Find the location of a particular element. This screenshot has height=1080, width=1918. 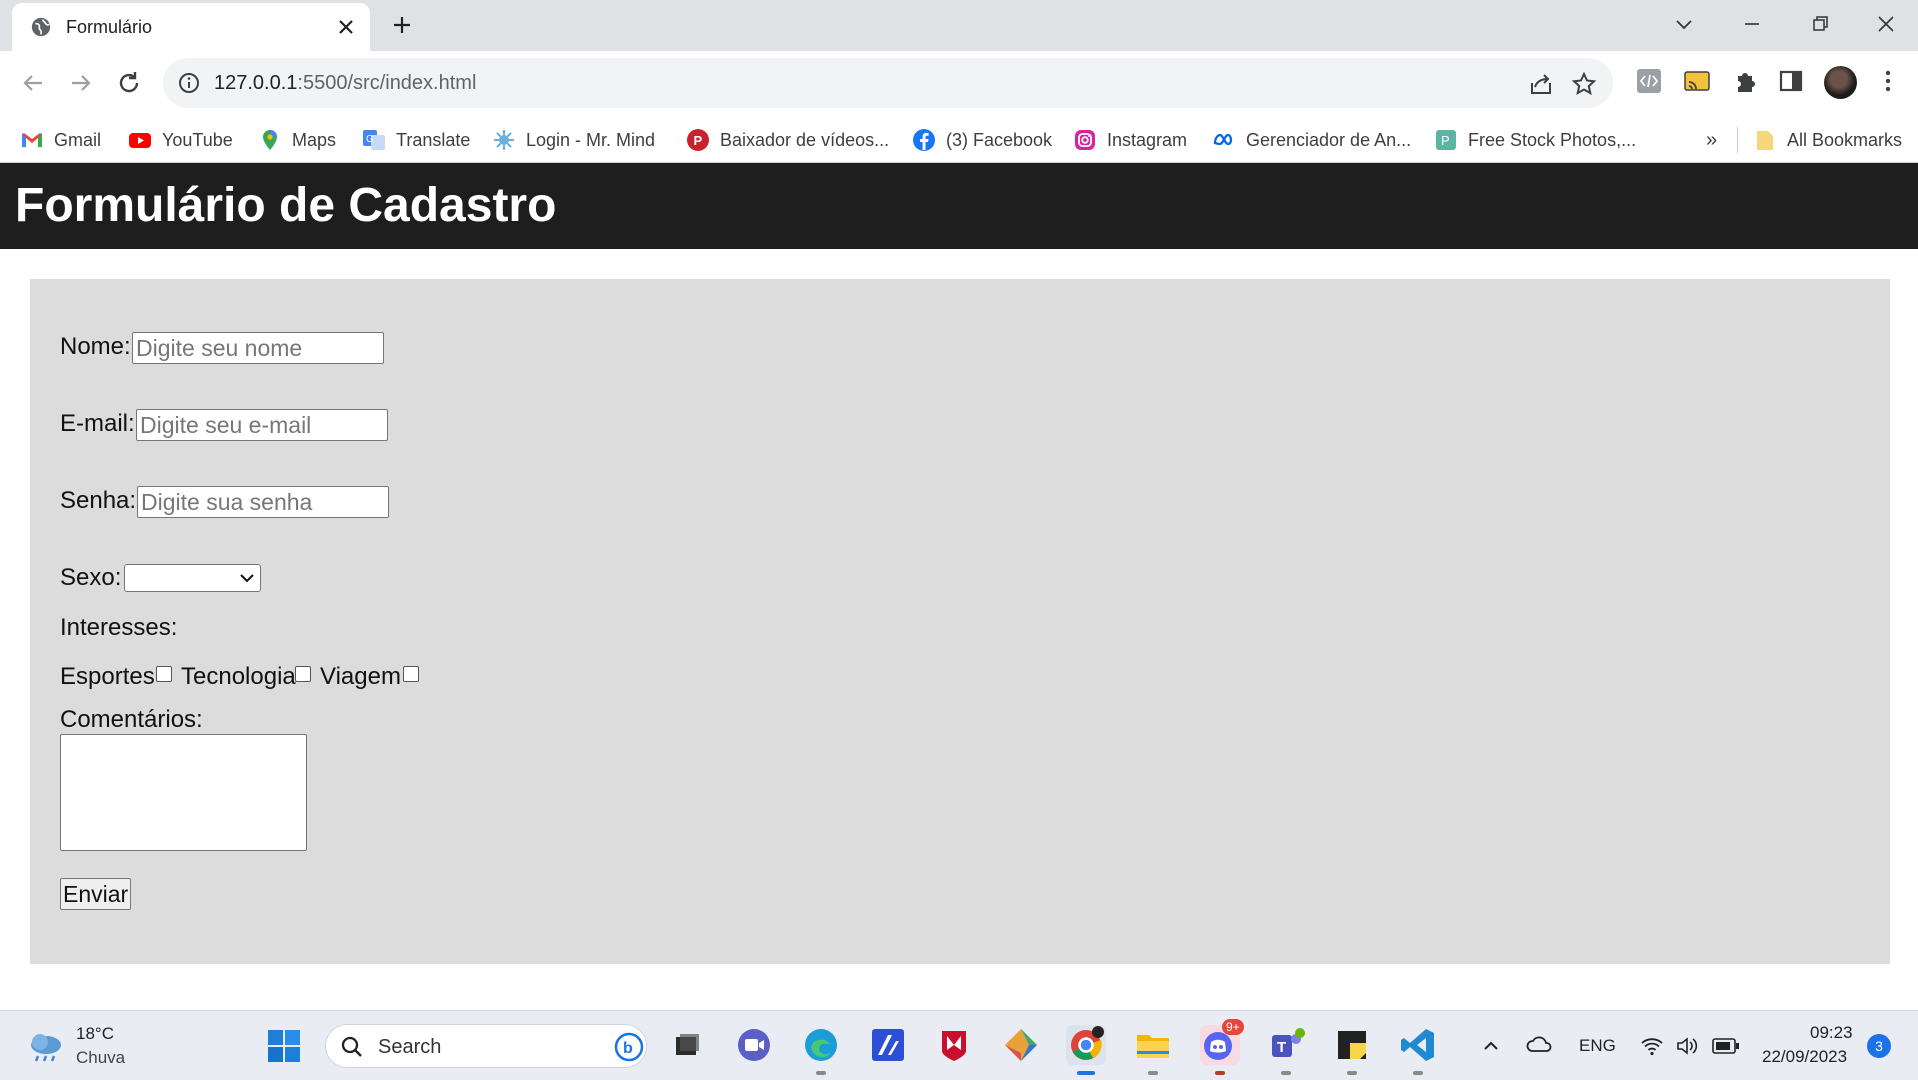

share-icon is located at coordinates (1541, 84).